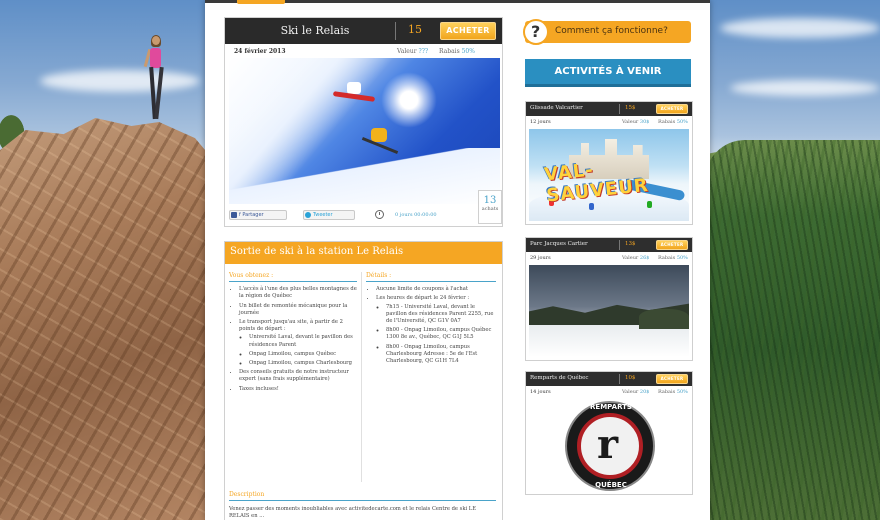 Image resolution: width=880 pixels, height=520 pixels. What do you see at coordinates (630, 378) in the screenshot?
I see `activity-price: 10$` at bounding box center [630, 378].